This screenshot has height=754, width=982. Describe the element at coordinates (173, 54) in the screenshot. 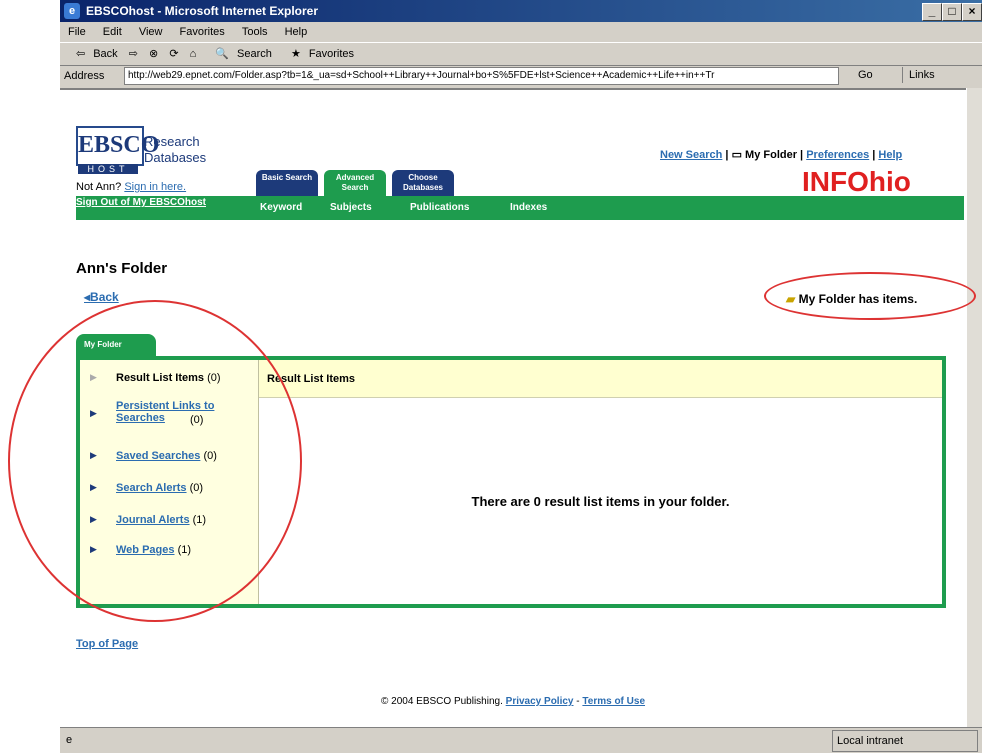

I see `refresh-button: ⟳` at that location.